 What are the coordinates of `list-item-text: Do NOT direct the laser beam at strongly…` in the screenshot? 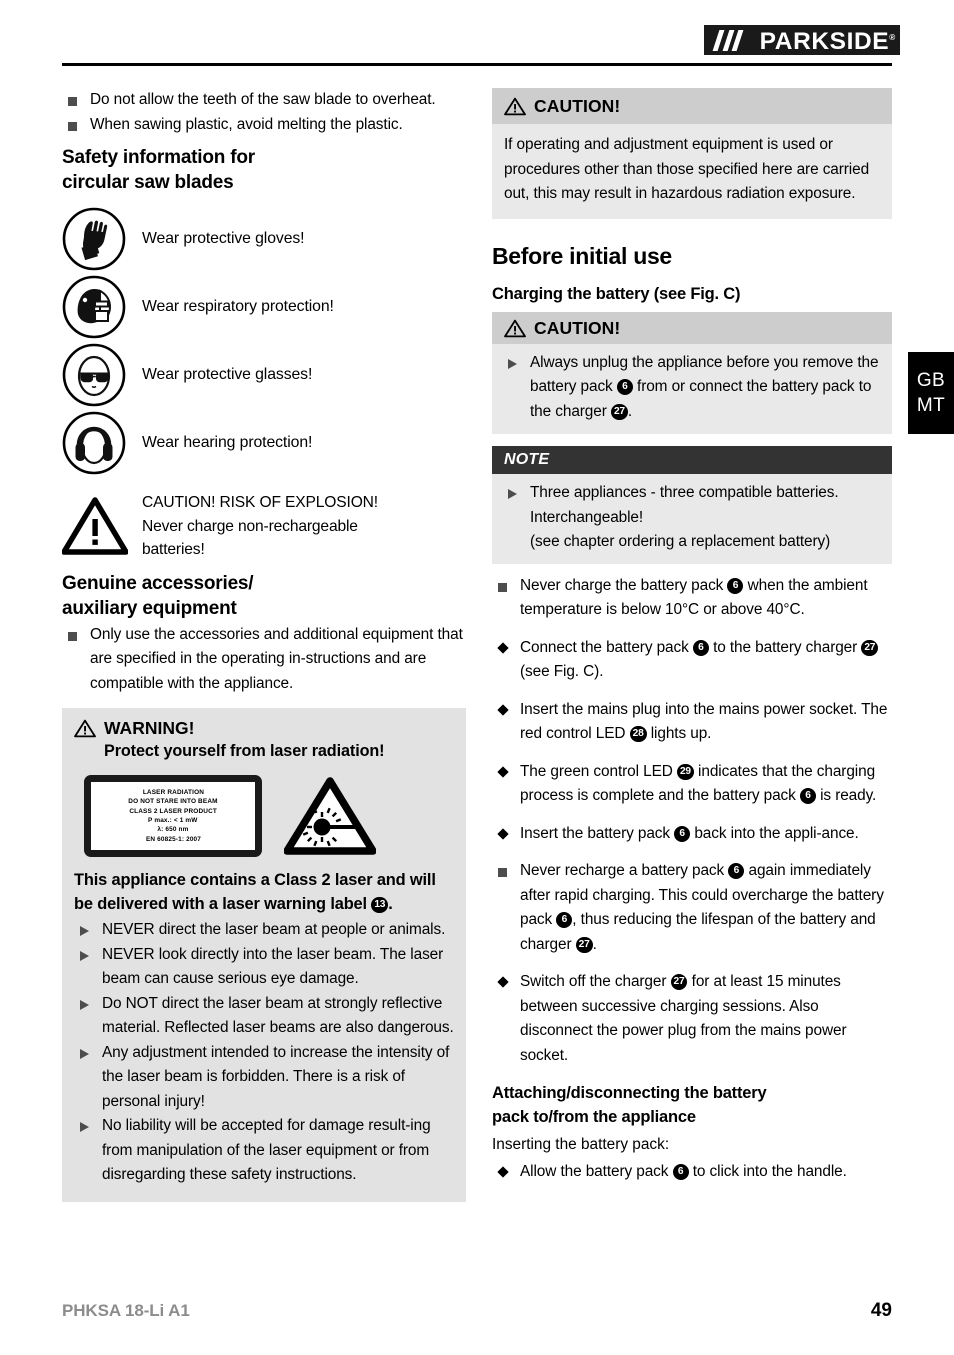 It's located at (278, 1015).